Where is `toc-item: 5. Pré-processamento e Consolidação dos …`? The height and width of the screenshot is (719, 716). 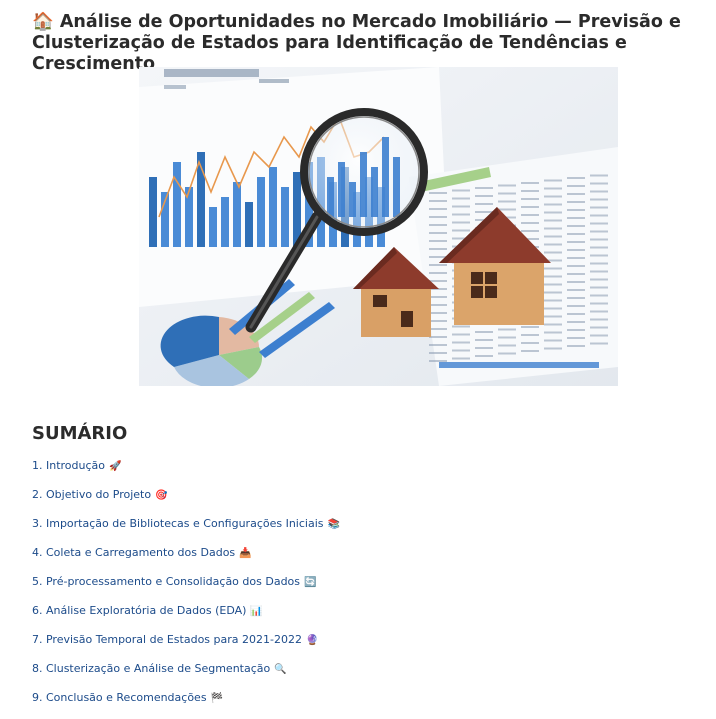 toc-item: 5. Pré-processamento e Consolidação dos … is located at coordinates (186, 588).